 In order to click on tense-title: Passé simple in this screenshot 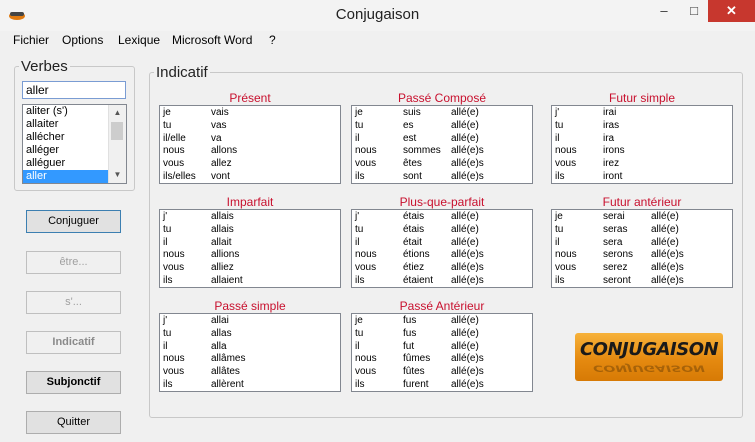, I will do `click(250, 306)`.